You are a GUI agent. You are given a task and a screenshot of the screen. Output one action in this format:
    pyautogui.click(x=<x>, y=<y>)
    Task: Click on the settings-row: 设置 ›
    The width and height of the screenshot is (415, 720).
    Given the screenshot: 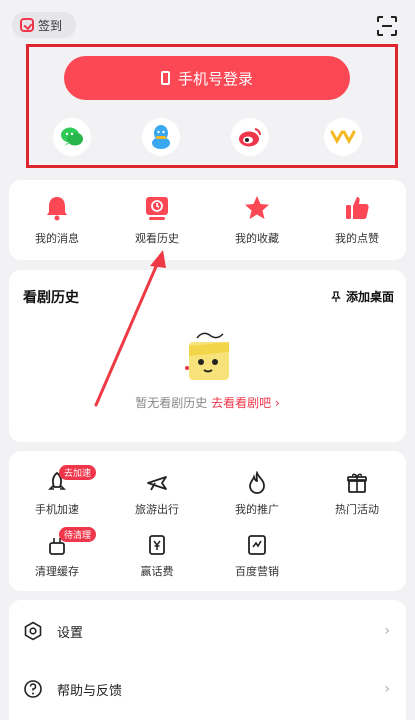 What is the action you would take?
    pyautogui.click(x=207, y=631)
    